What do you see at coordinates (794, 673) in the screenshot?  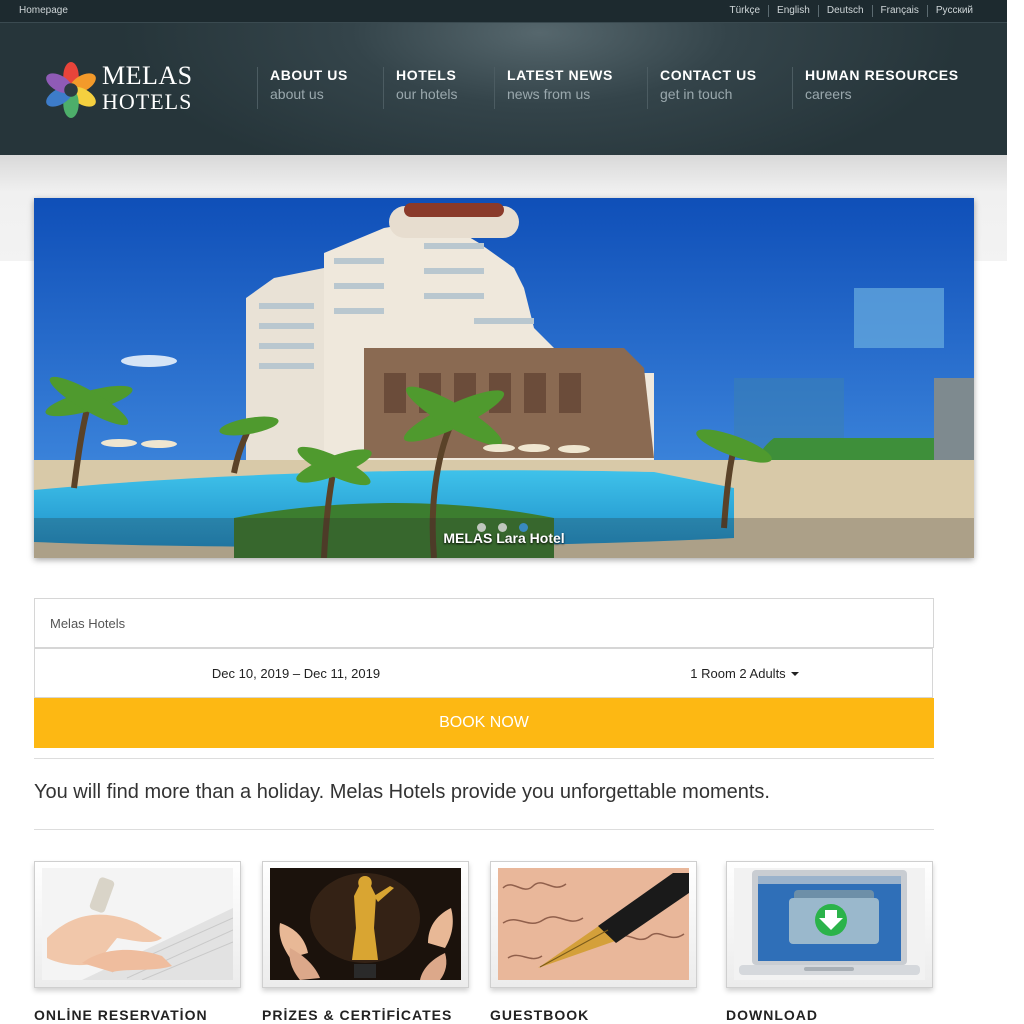 I see `caret-down-icon` at bounding box center [794, 673].